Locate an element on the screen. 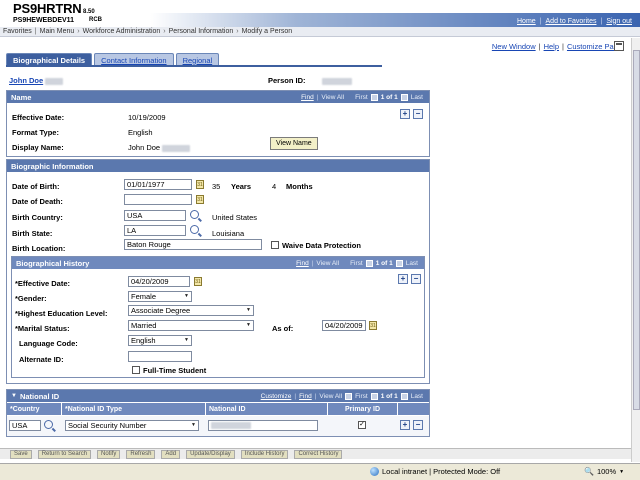 This screenshot has height=480, width=640. gender-label: *Gender: is located at coordinates (31, 298).